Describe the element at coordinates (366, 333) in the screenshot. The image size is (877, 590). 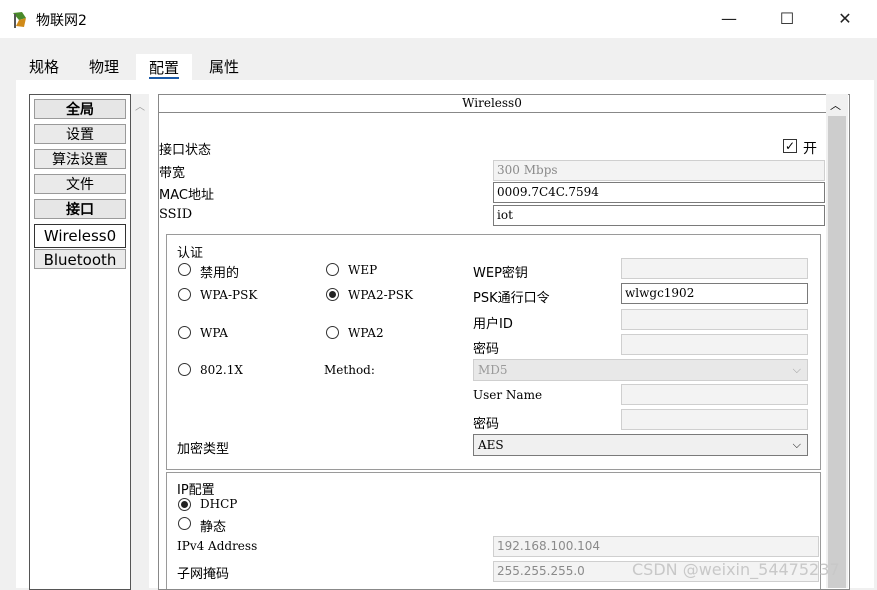
I see `radio-wpa2-label: WPA2` at that location.